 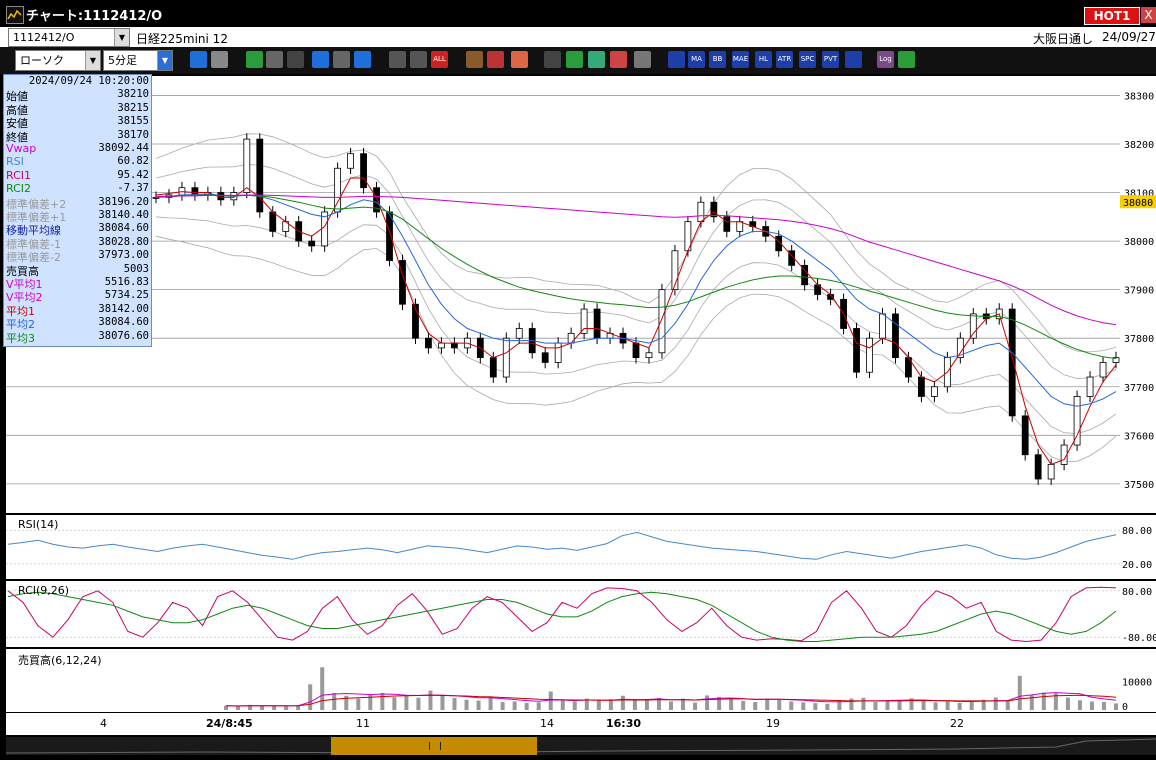 I want to click on delete-all-icon: ALL, so click(x=439, y=59).